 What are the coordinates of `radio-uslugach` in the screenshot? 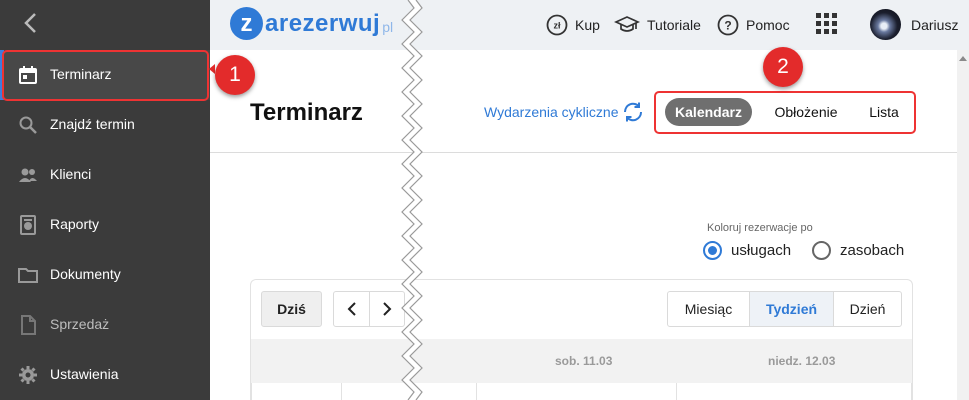 It's located at (712, 250).